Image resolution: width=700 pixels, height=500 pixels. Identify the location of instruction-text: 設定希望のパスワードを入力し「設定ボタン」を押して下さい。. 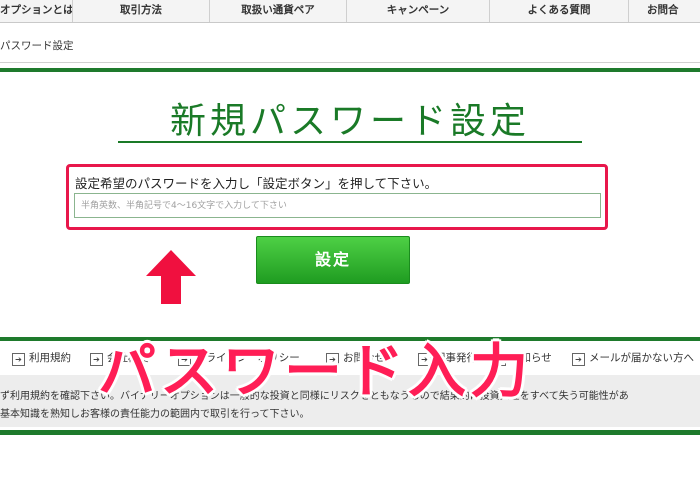
(256, 183).